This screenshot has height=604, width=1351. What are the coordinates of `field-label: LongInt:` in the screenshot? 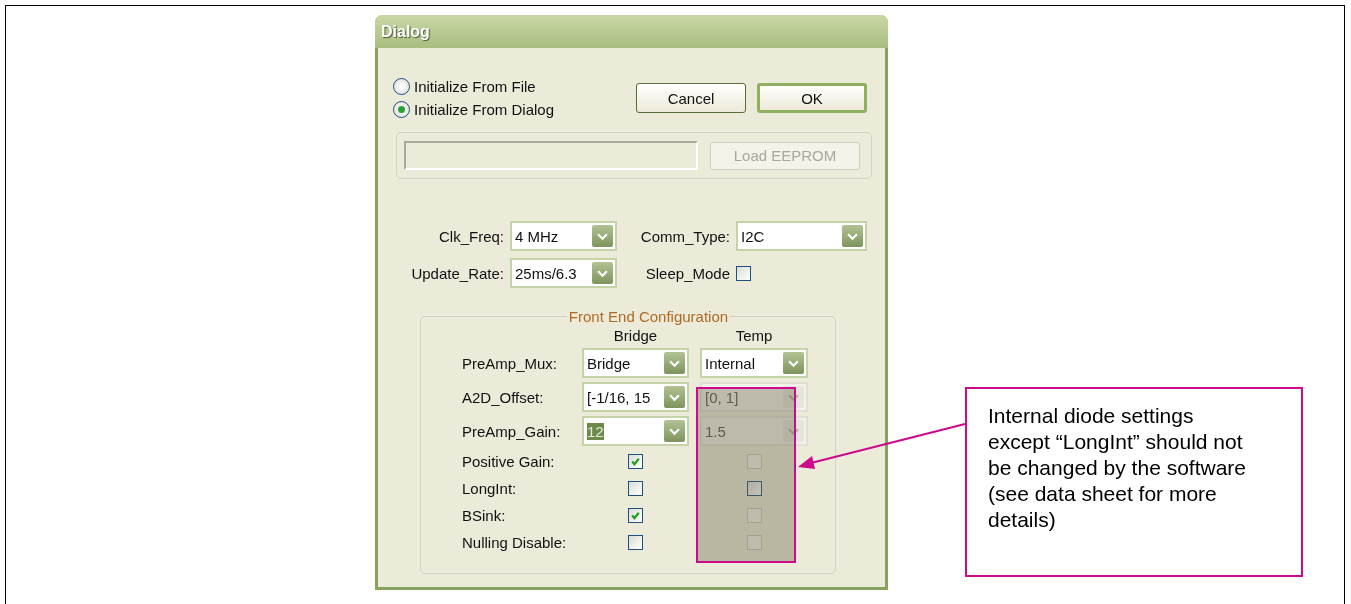 It's located at (490, 489).